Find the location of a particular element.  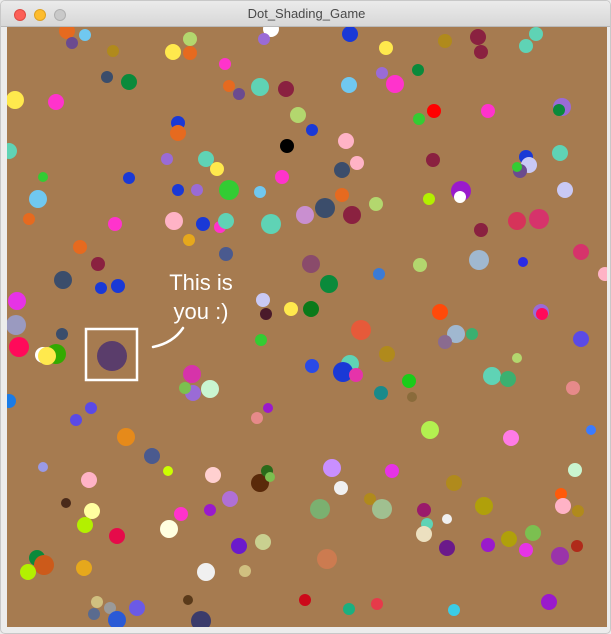

player-group is located at coordinates (111, 354).